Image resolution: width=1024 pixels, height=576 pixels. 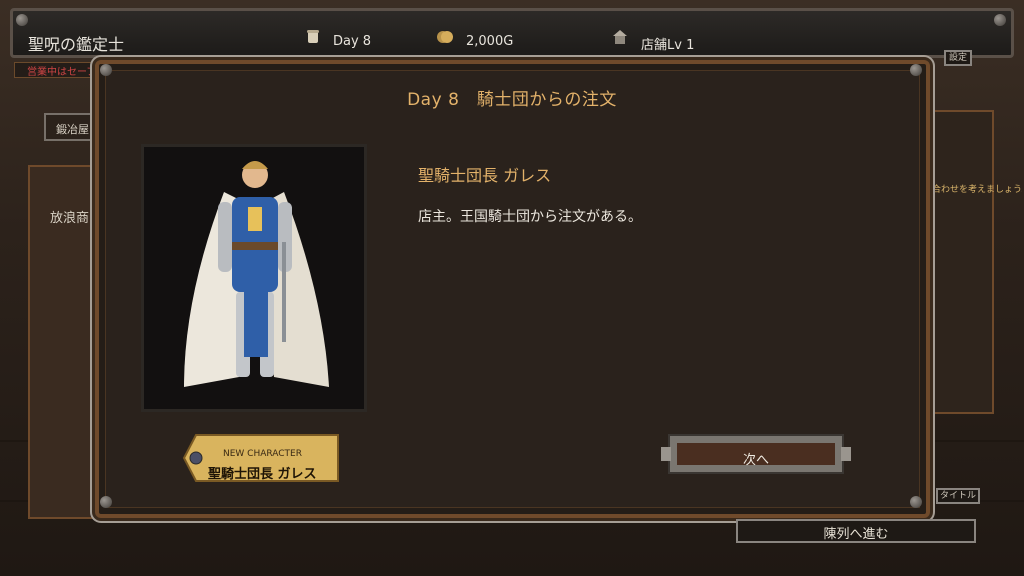 I want to click on settings-button: 設定, so click(x=958, y=58).